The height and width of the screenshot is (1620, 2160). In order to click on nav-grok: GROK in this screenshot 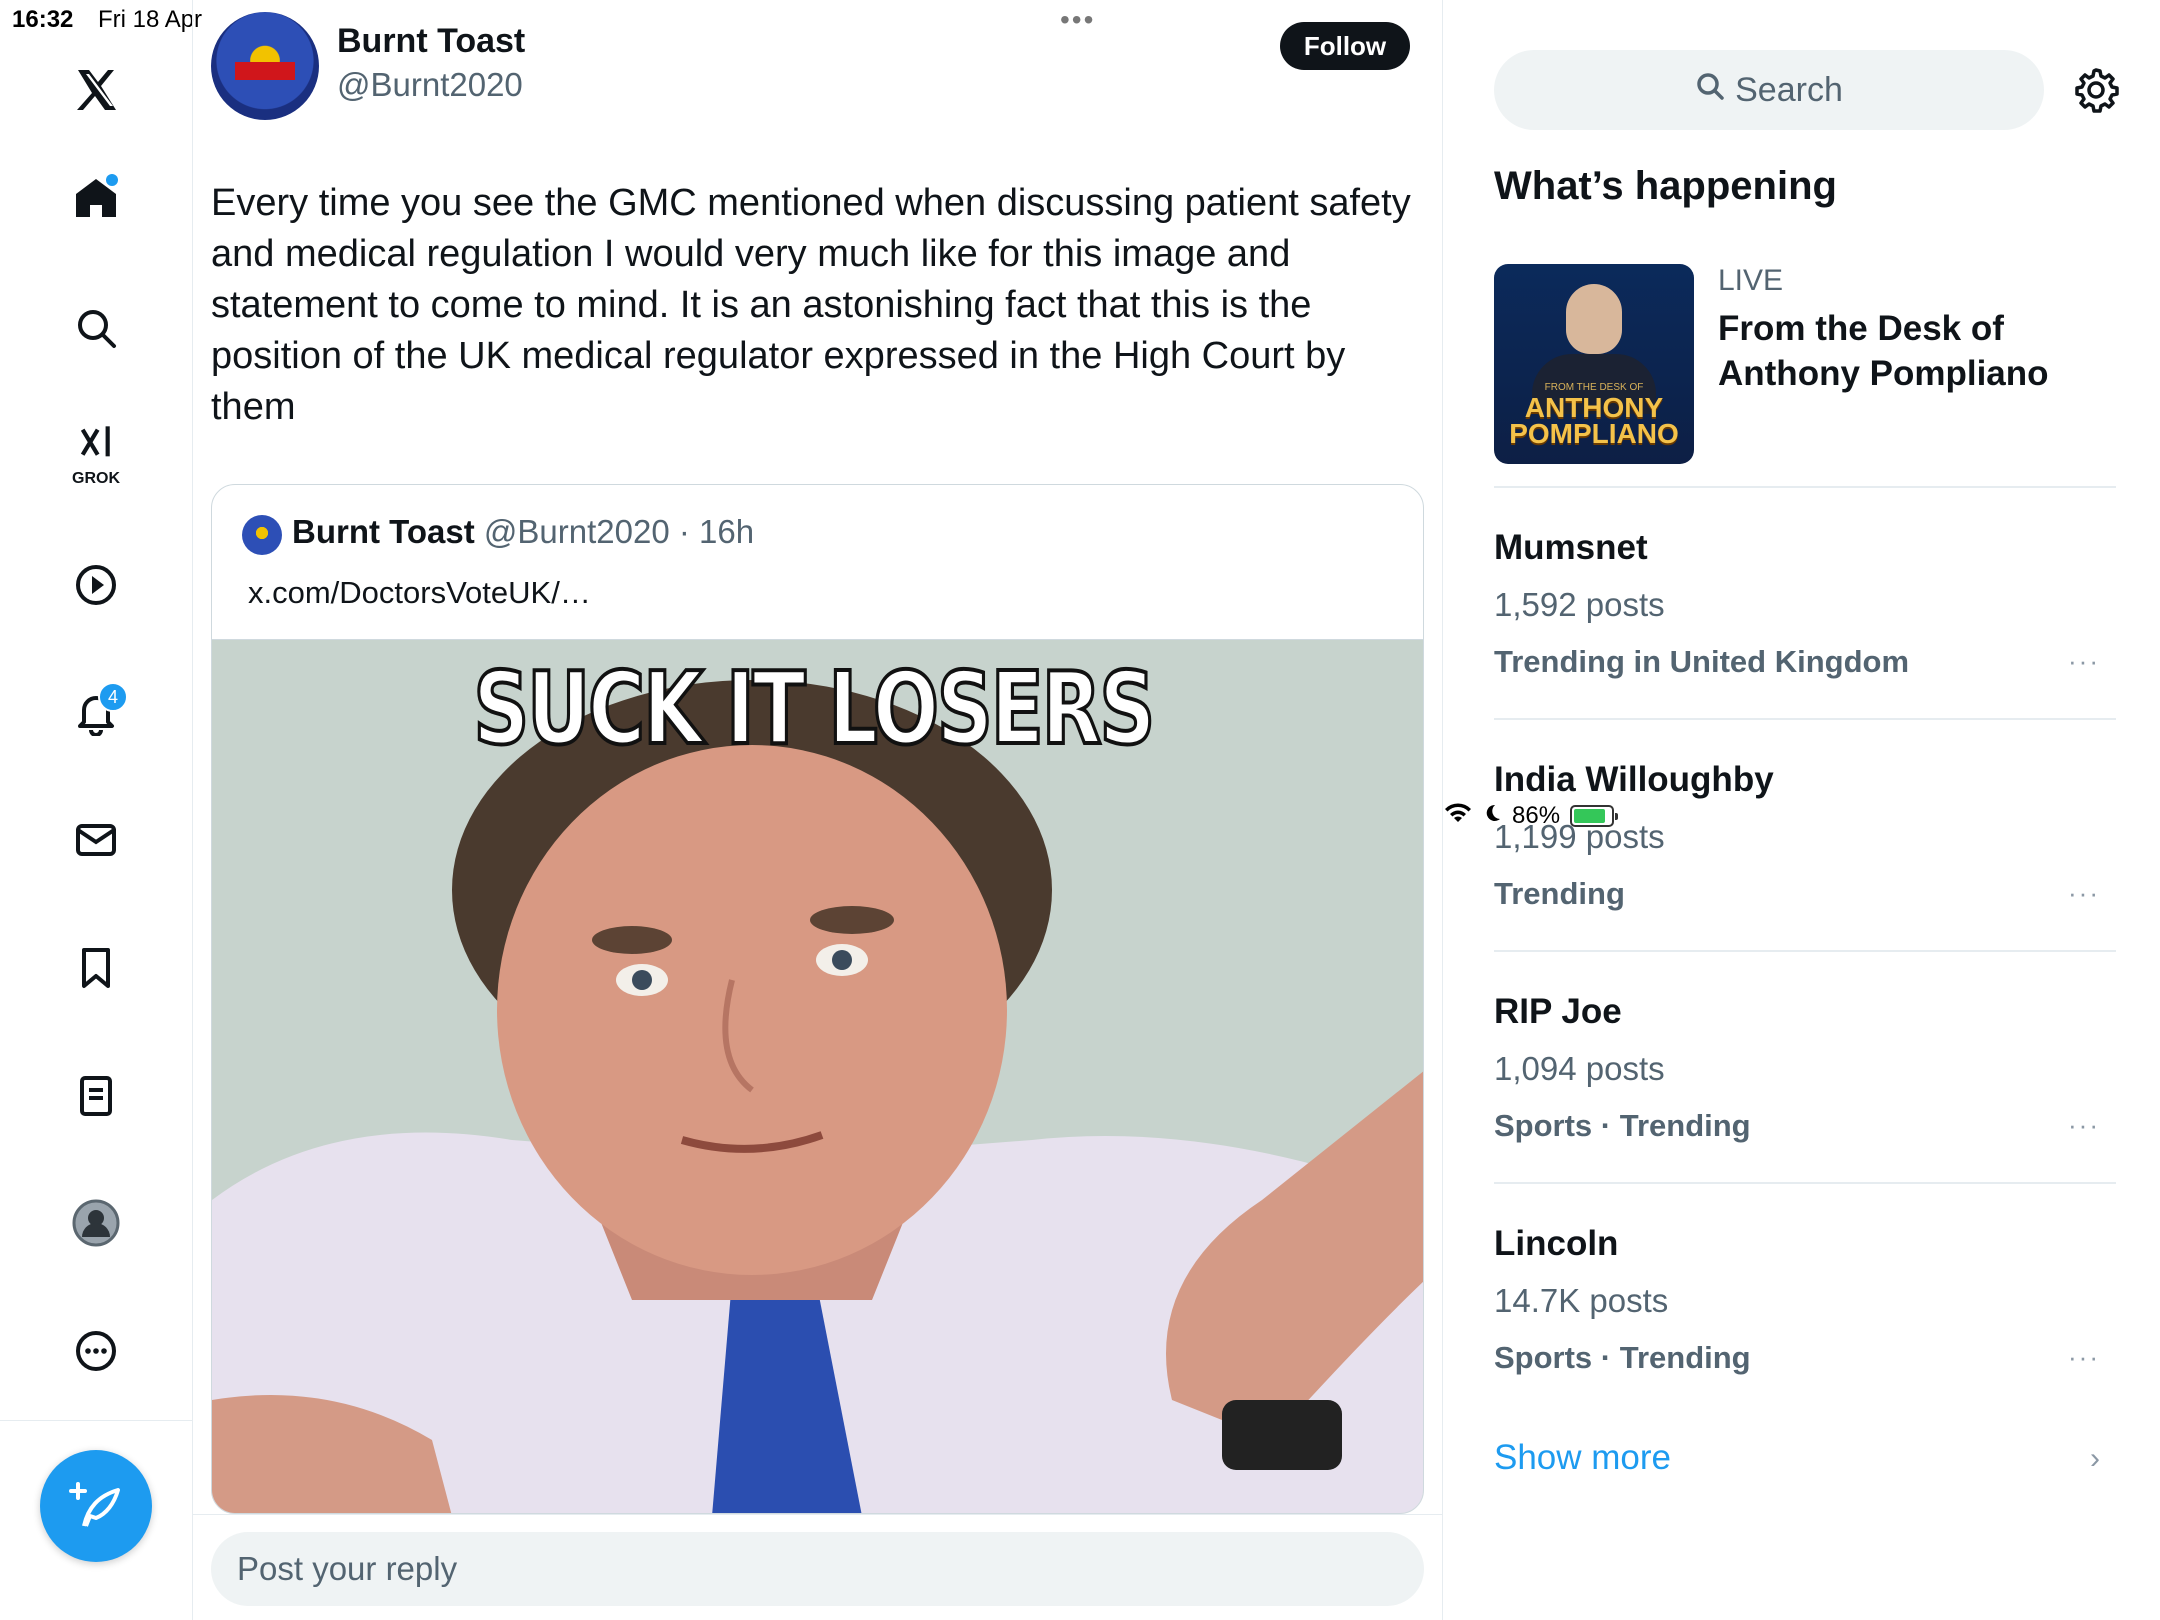, I will do `click(96, 455)`.